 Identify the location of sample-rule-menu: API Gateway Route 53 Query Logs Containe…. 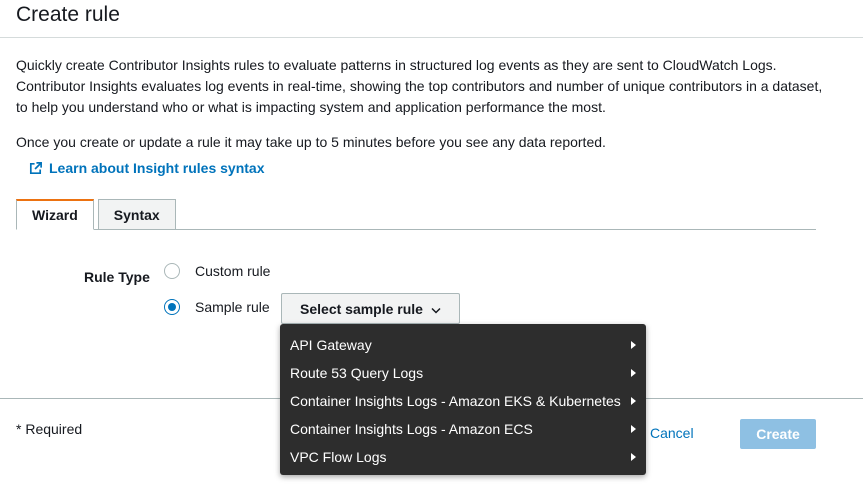
(463, 399).